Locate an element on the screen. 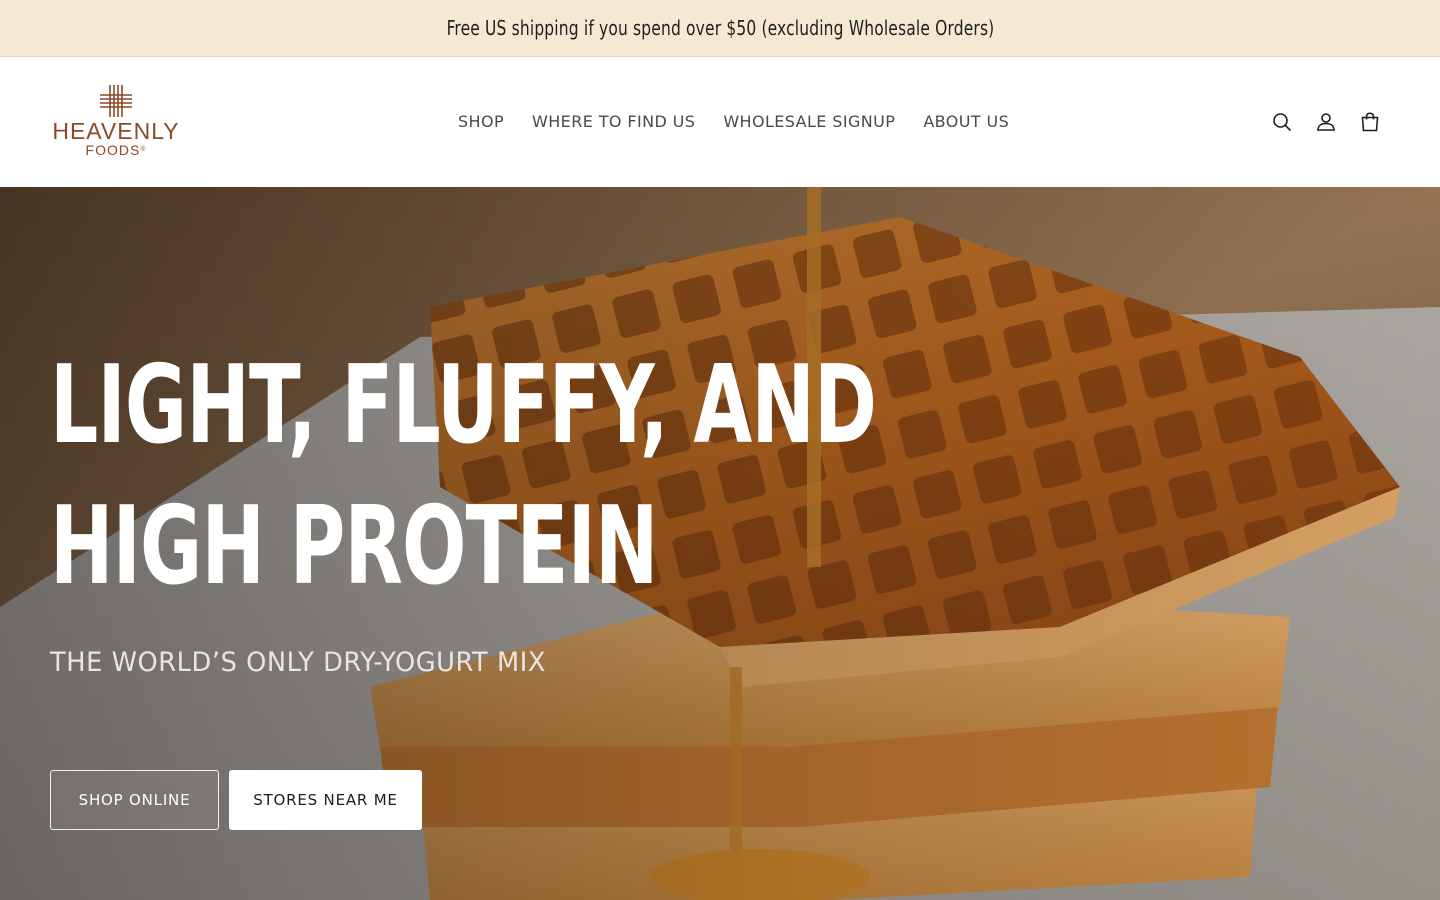 This screenshot has width=1440, height=900. account-button is located at coordinates (1326, 122).